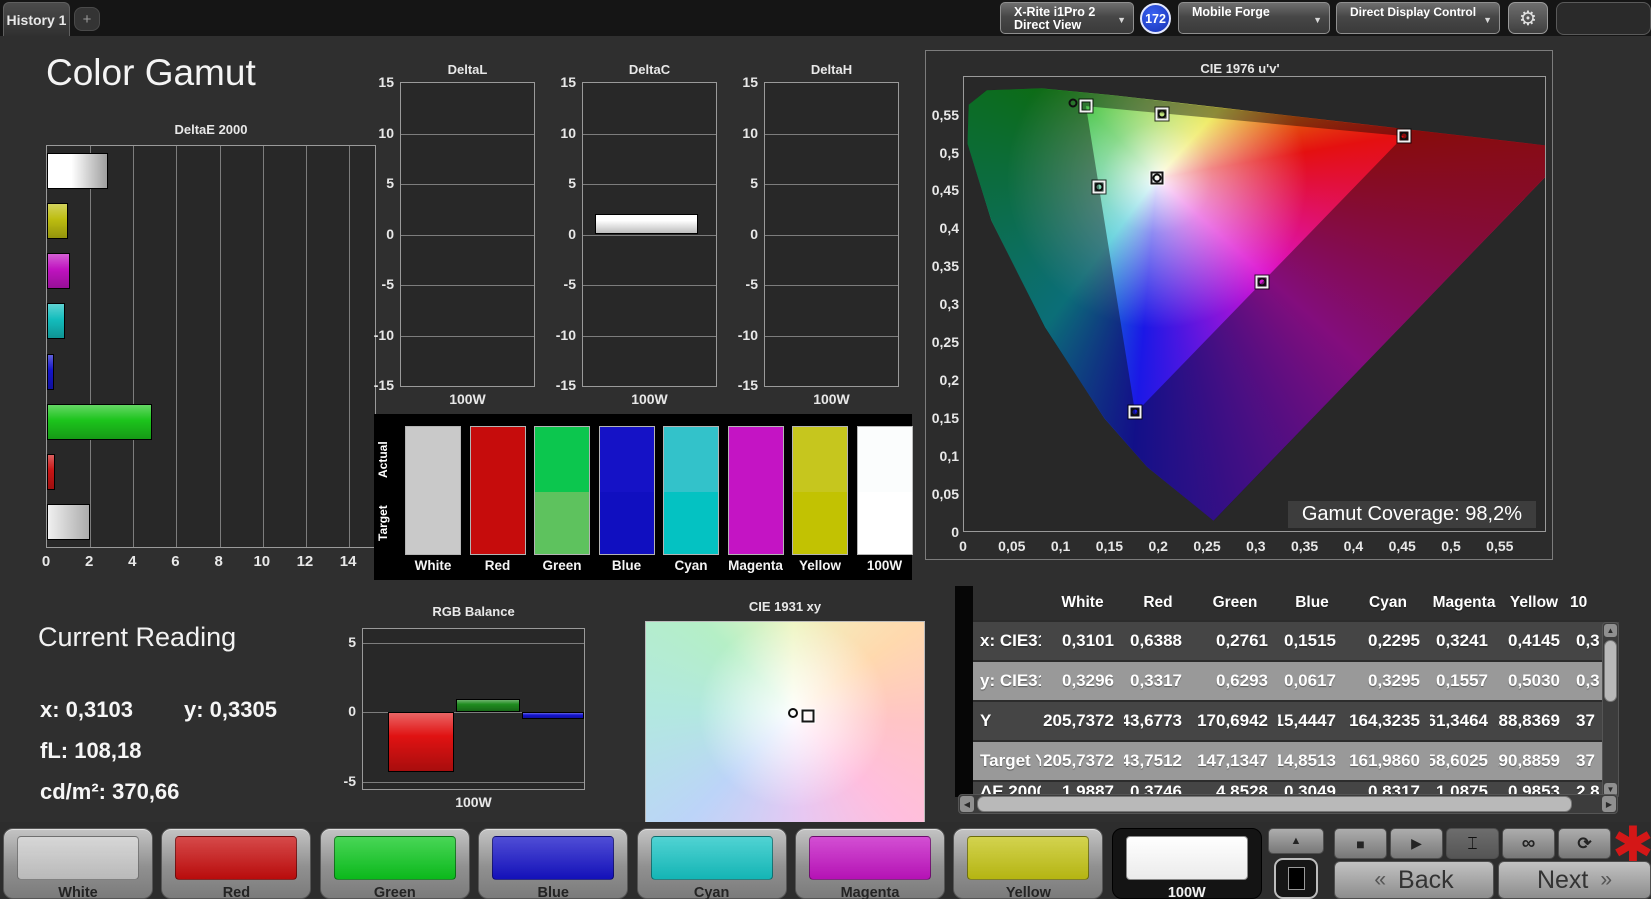  I want to click on y-tick-label: -15, so click(383, 385).